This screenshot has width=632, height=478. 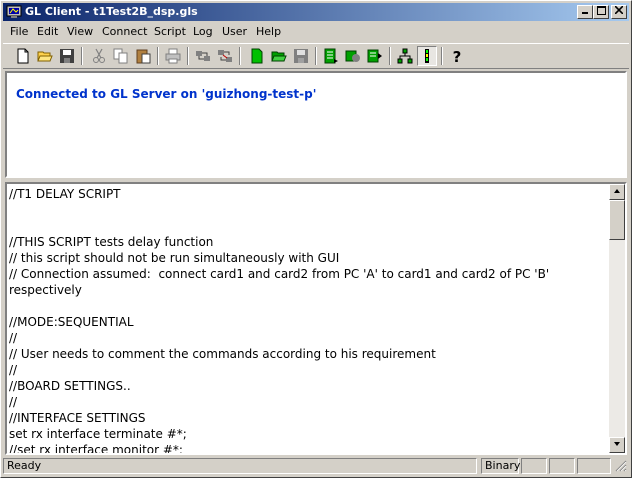 I want to click on script-line: //INTERFACE SETTINGS, so click(x=77, y=418).